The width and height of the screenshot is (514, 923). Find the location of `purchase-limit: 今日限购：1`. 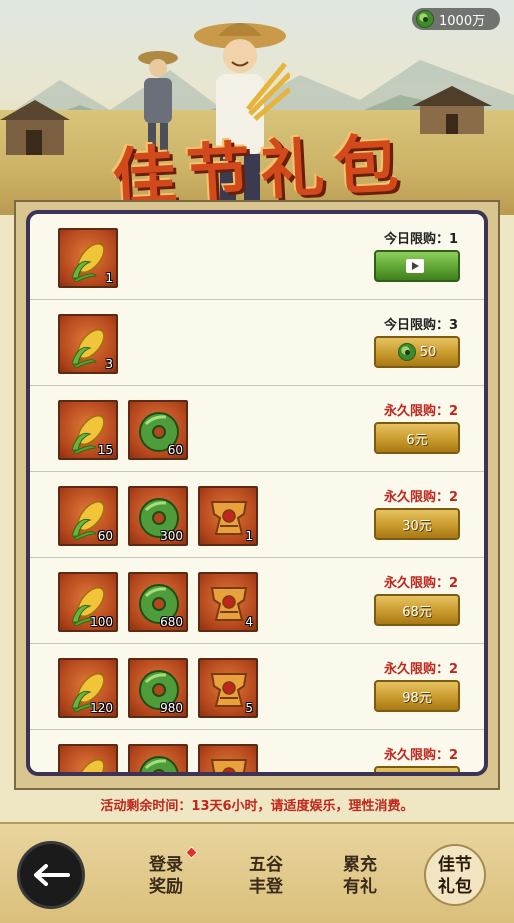

purchase-limit: 今日限购：1 is located at coordinates (420, 239).